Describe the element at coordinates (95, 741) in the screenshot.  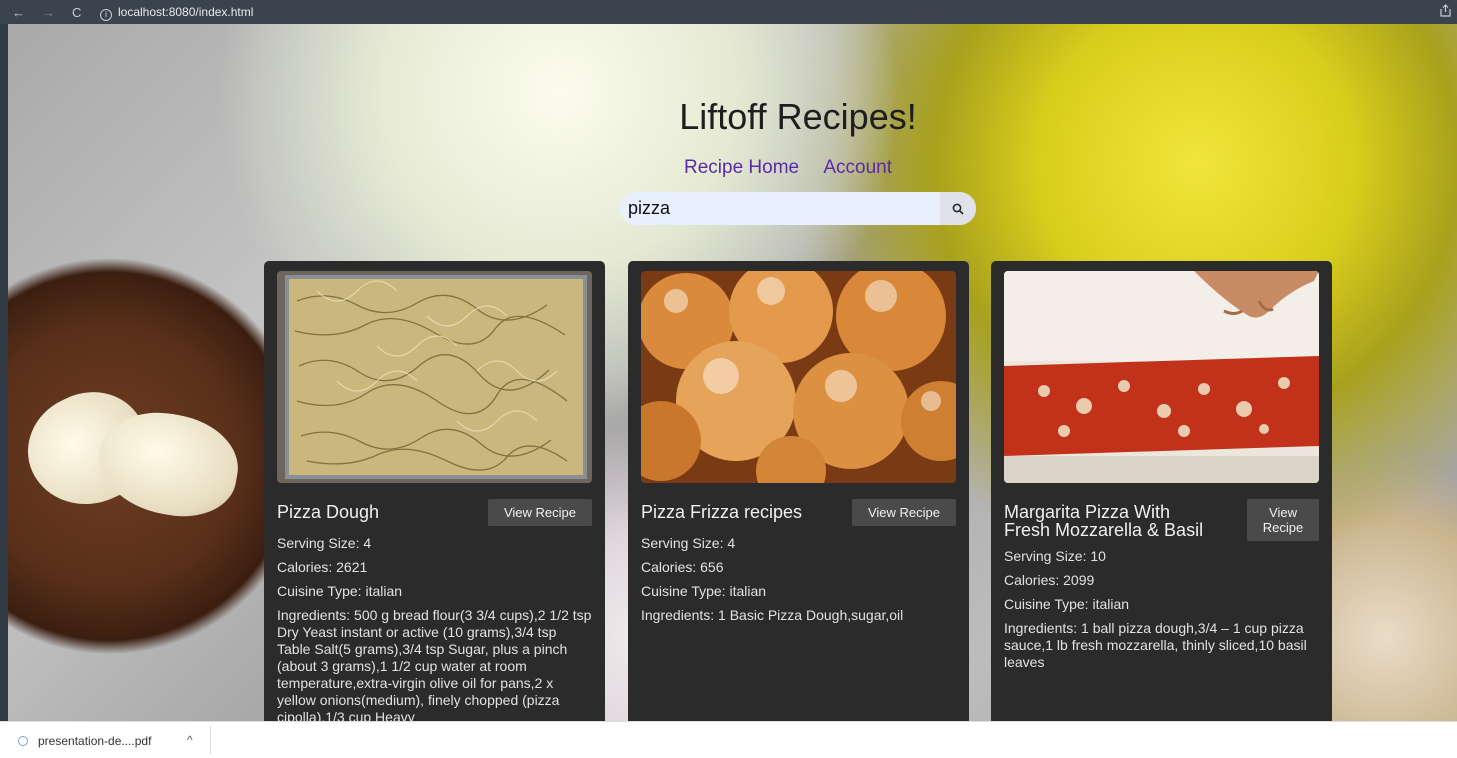
I see `download-filename: presentation-de....pdf` at that location.